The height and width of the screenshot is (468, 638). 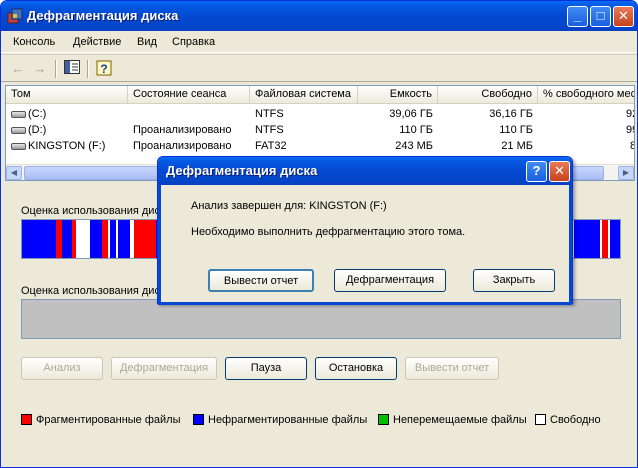 I want to click on volume-percent-free: 92 %, so click(x=630, y=114).